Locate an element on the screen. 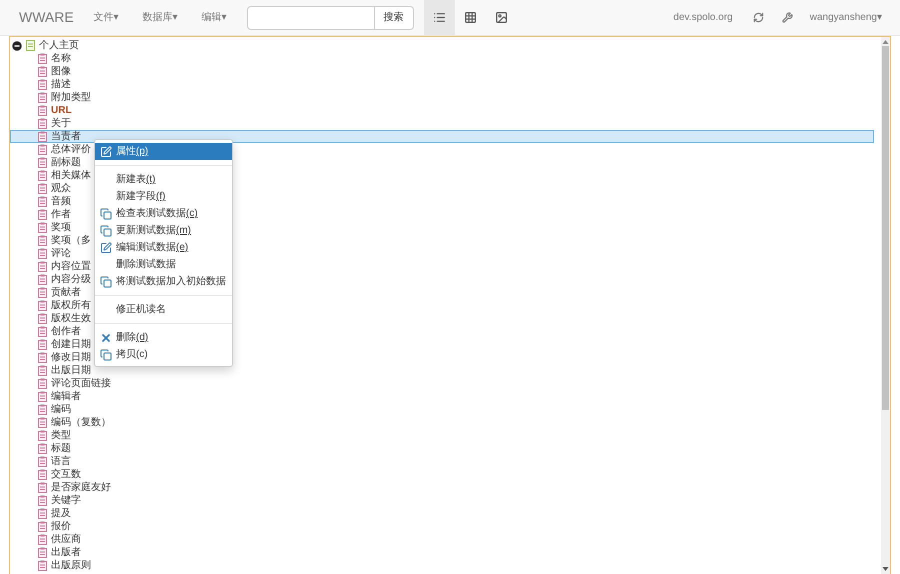  close-icon is located at coordinates (106, 338).